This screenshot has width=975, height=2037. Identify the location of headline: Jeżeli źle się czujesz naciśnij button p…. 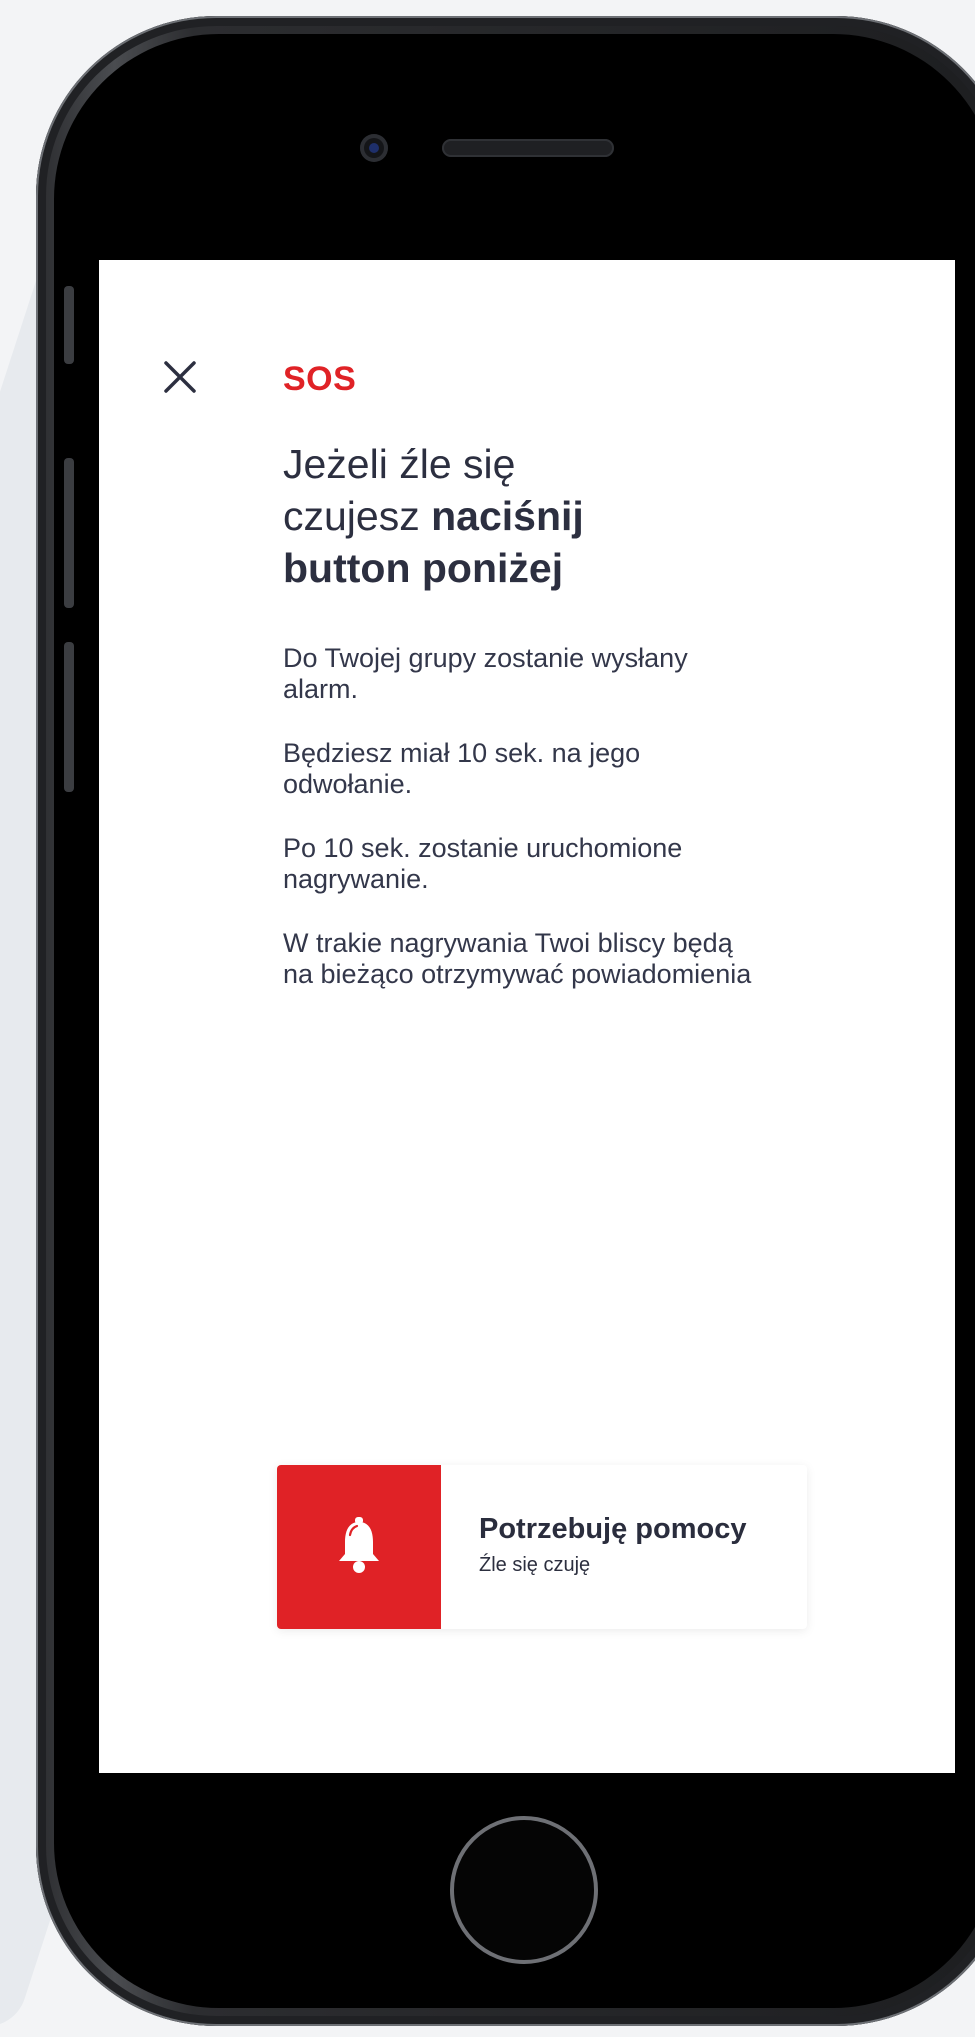
(493, 516).